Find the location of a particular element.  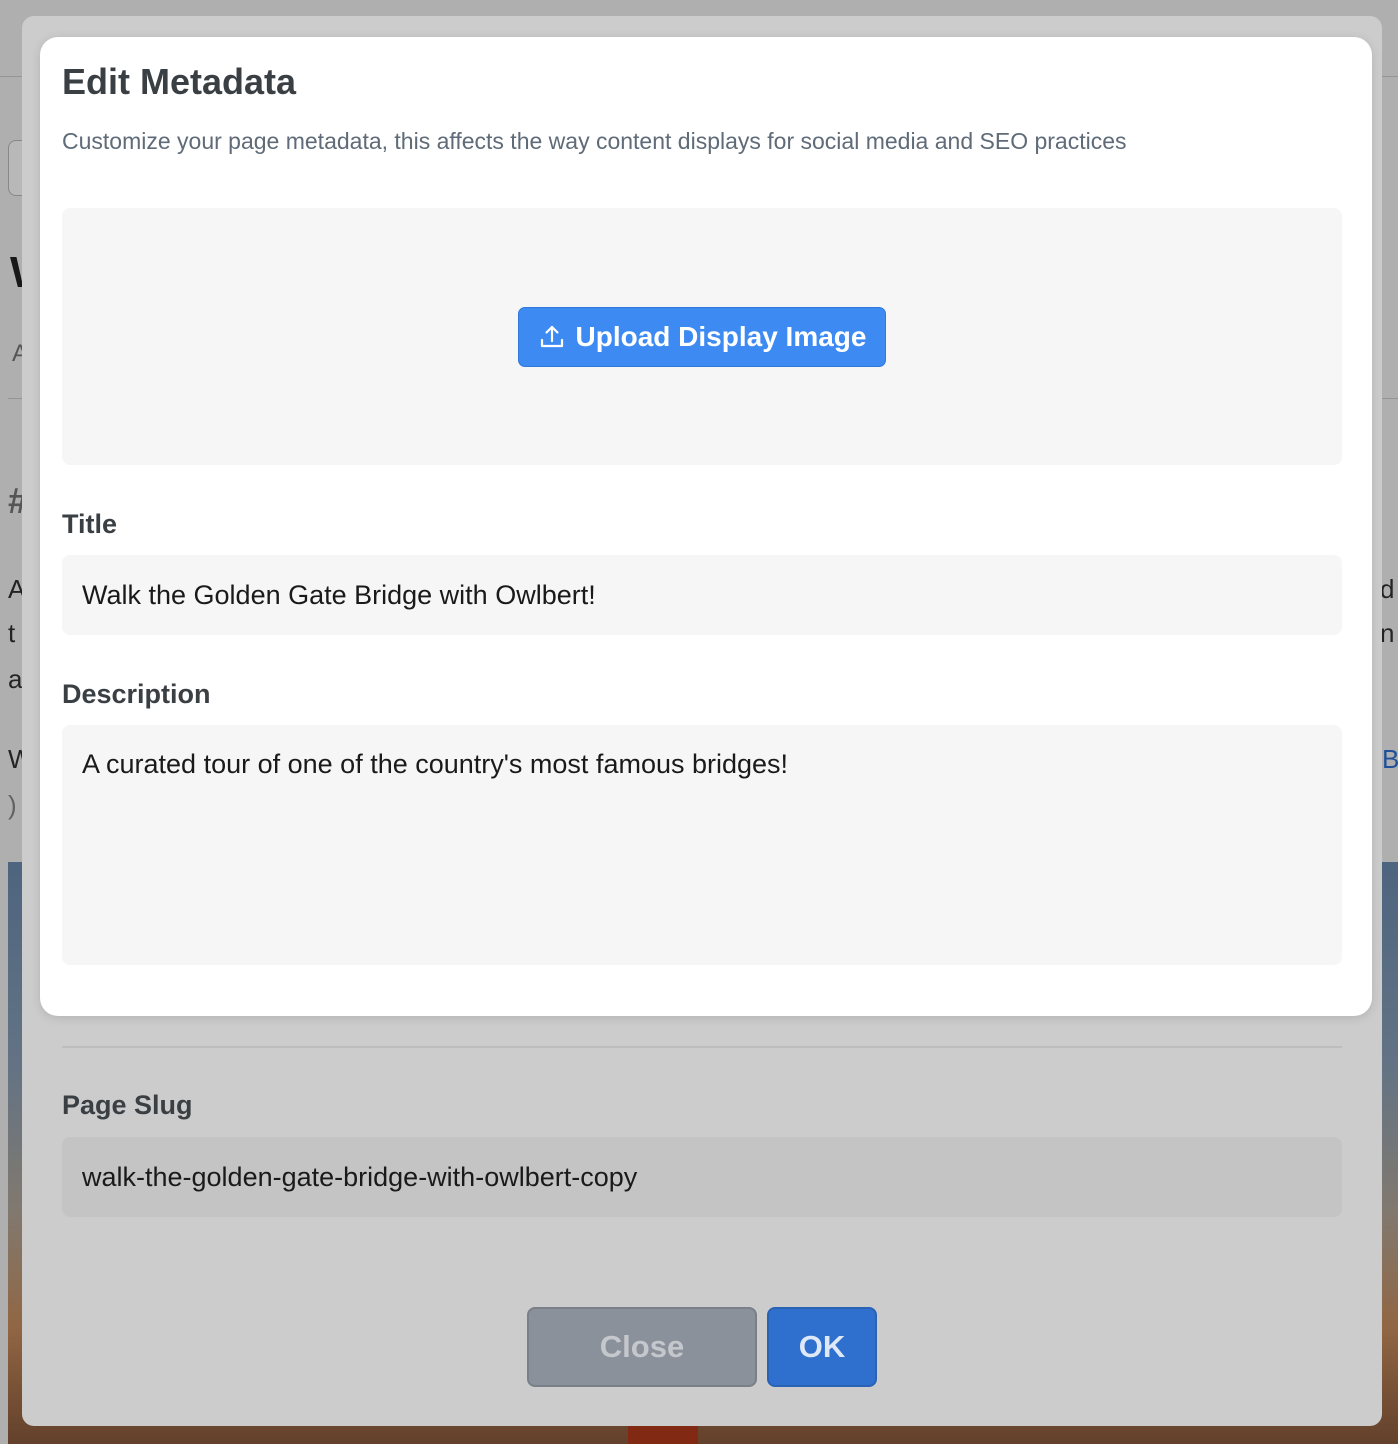

upload-button-label: Upload Display Image is located at coordinates (721, 336).